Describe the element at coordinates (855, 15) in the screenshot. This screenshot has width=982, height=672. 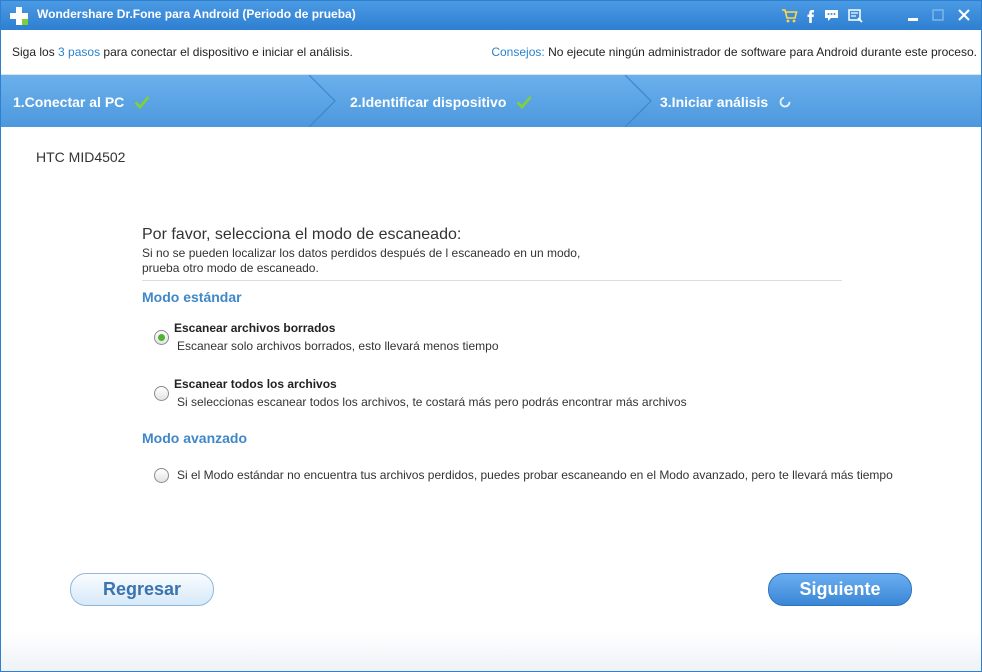
I see `feedback-icon` at that location.